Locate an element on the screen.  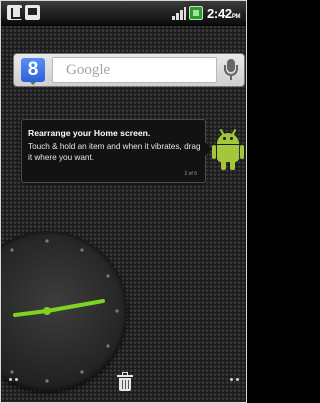
signal-icon is located at coordinates (179, 13).